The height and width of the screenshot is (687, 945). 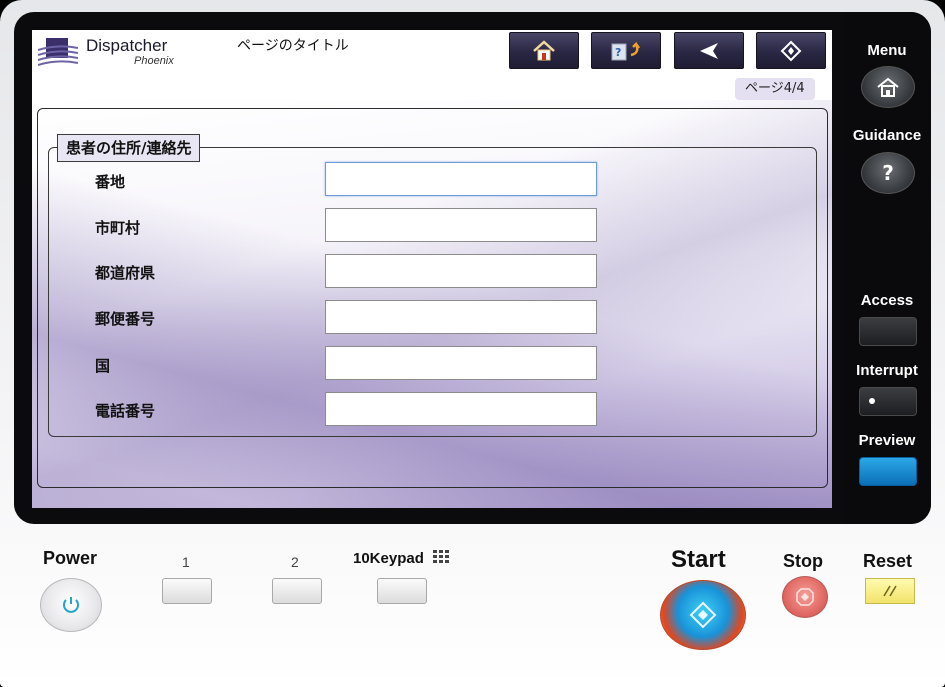 What do you see at coordinates (461, 409) in the screenshot?
I see `phone-input` at bounding box center [461, 409].